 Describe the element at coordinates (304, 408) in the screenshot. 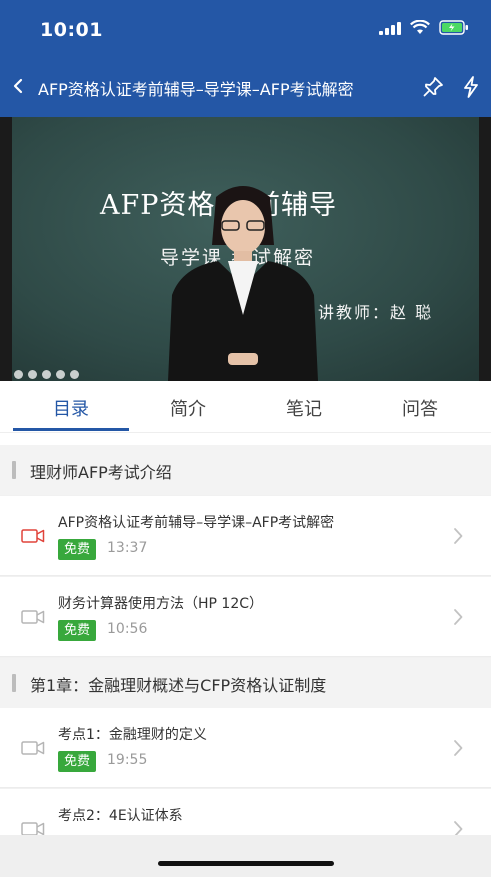

I see `tab-notes: 笔记` at that location.